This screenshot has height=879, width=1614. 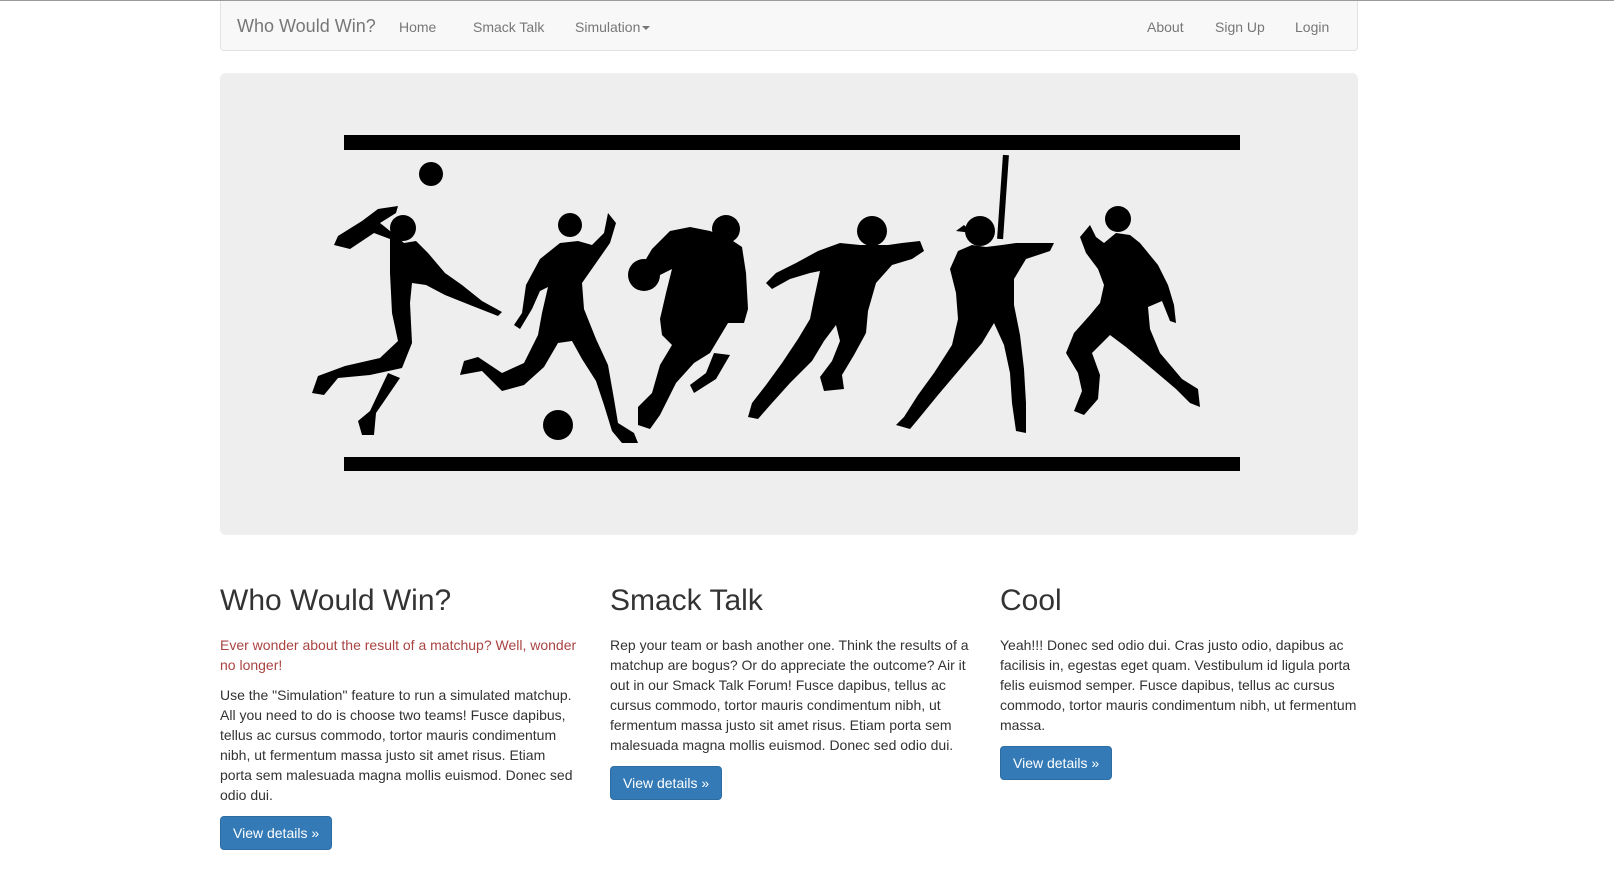 I want to click on nav-smack-talk: Smack Talk, so click(x=508, y=27).